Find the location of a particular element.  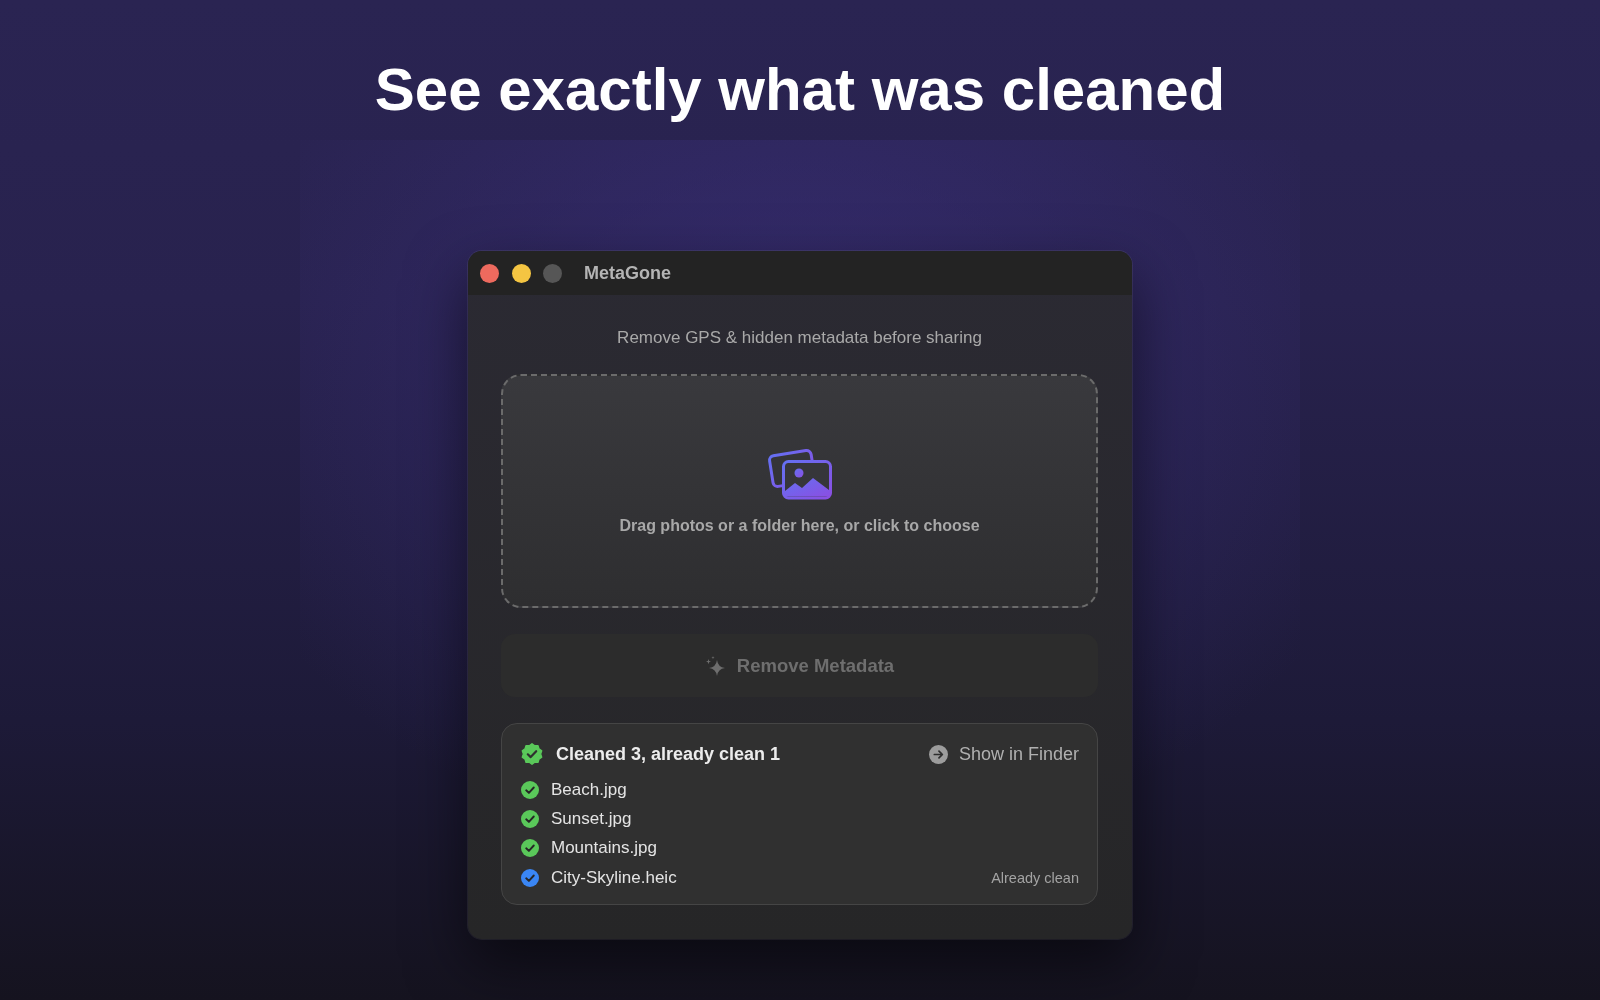

file-name: Beach.jpg is located at coordinates (589, 789).